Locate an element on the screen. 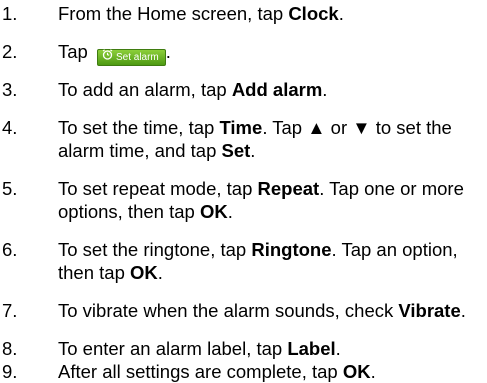 This screenshot has height=383, width=487. ui-term-repeat: Repeat is located at coordinates (288, 188).